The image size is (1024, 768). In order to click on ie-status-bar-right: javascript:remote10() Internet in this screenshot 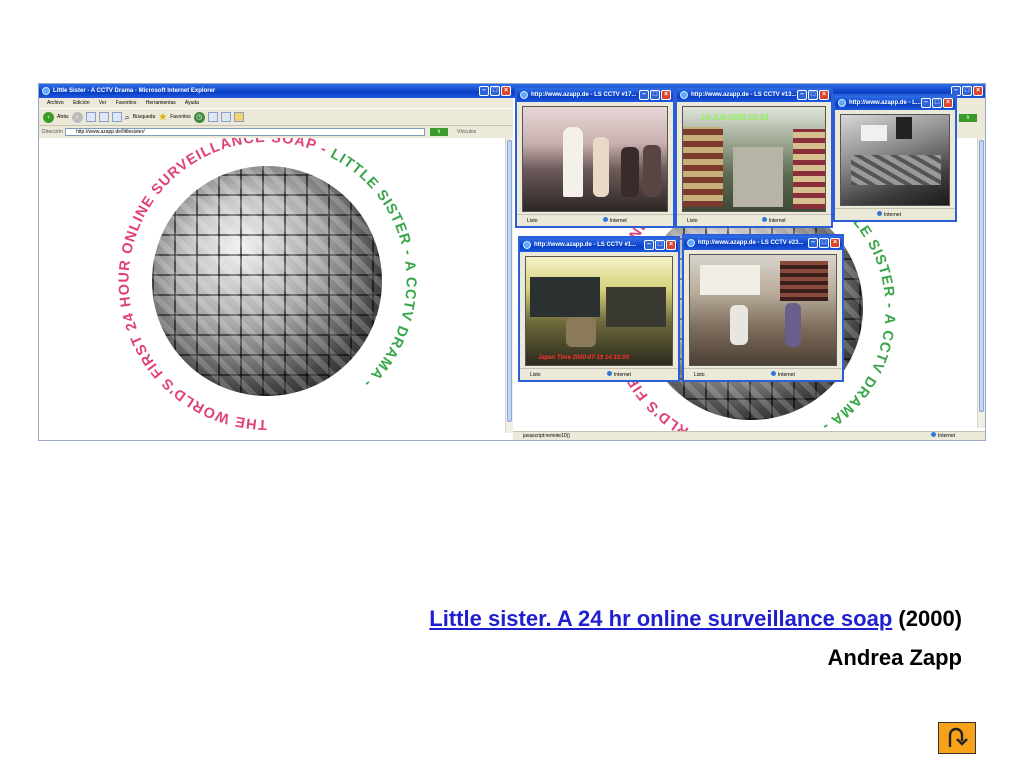, I will do `click(749, 435)`.